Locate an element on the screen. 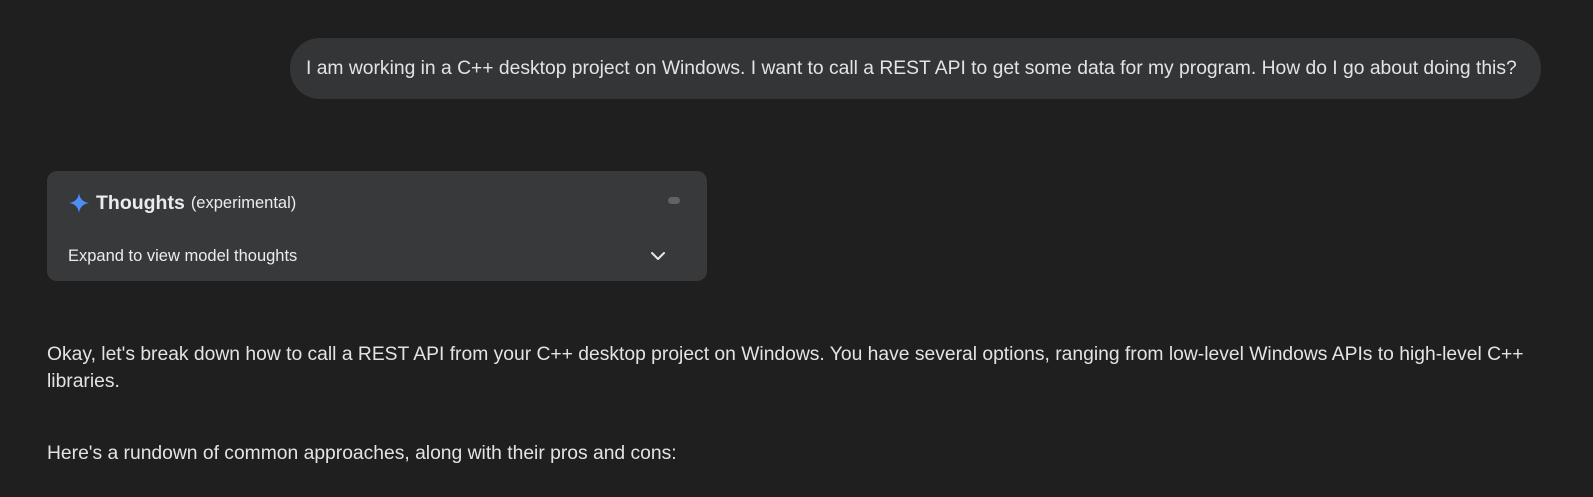  sparkle-icon is located at coordinates (79, 203).